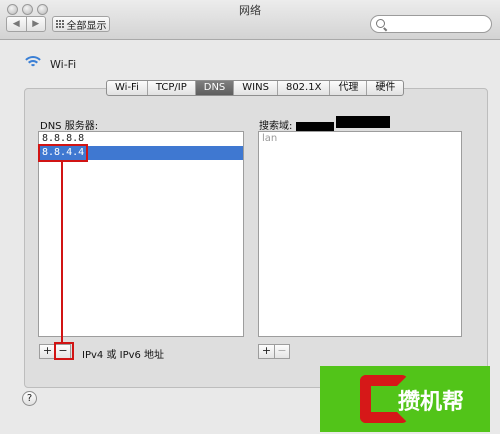  I want to click on show-all-button: 全部显示, so click(81, 24).